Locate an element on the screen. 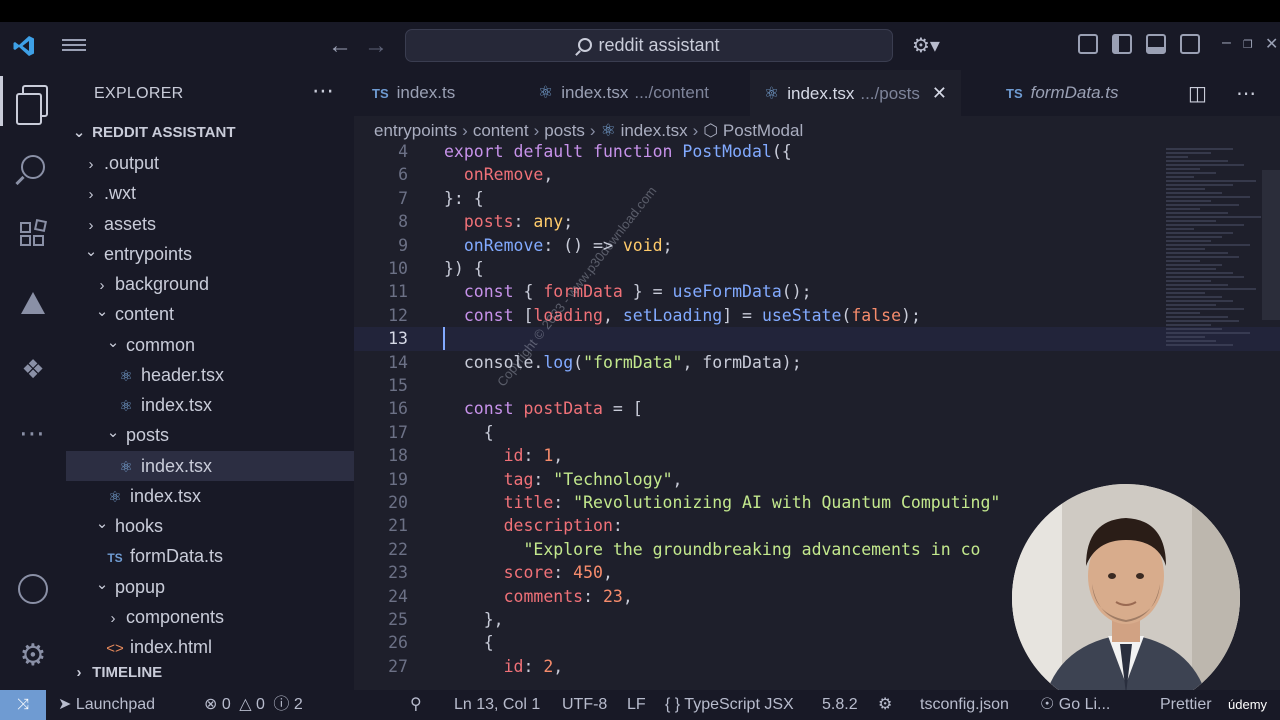 This screenshot has width=1280, height=720. code-token: postData is located at coordinates (563, 409).